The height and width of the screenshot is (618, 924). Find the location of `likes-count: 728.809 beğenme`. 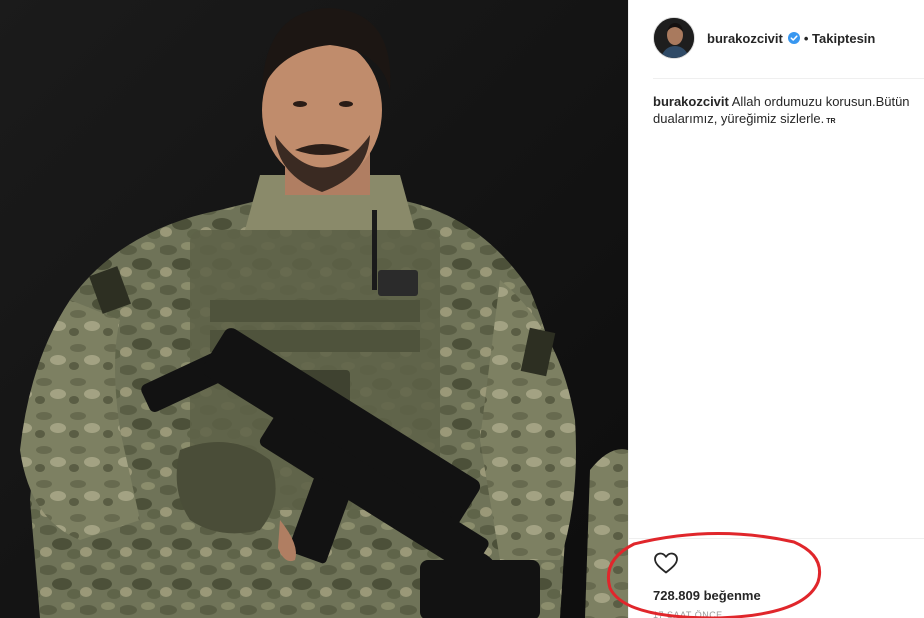

likes-count: 728.809 beğenme is located at coordinates (707, 595).